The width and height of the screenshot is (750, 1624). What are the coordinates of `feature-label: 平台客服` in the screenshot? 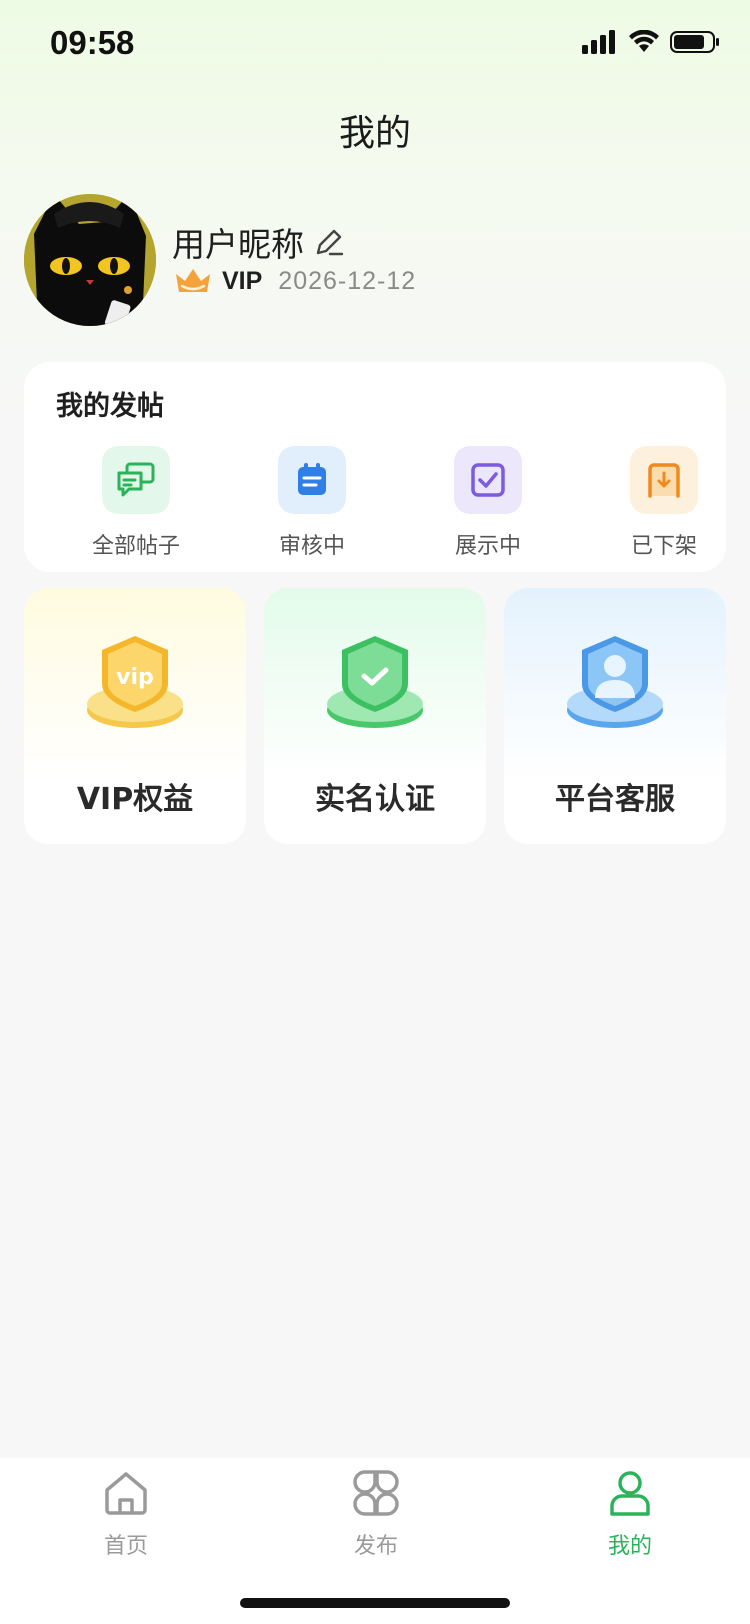 It's located at (615, 799).